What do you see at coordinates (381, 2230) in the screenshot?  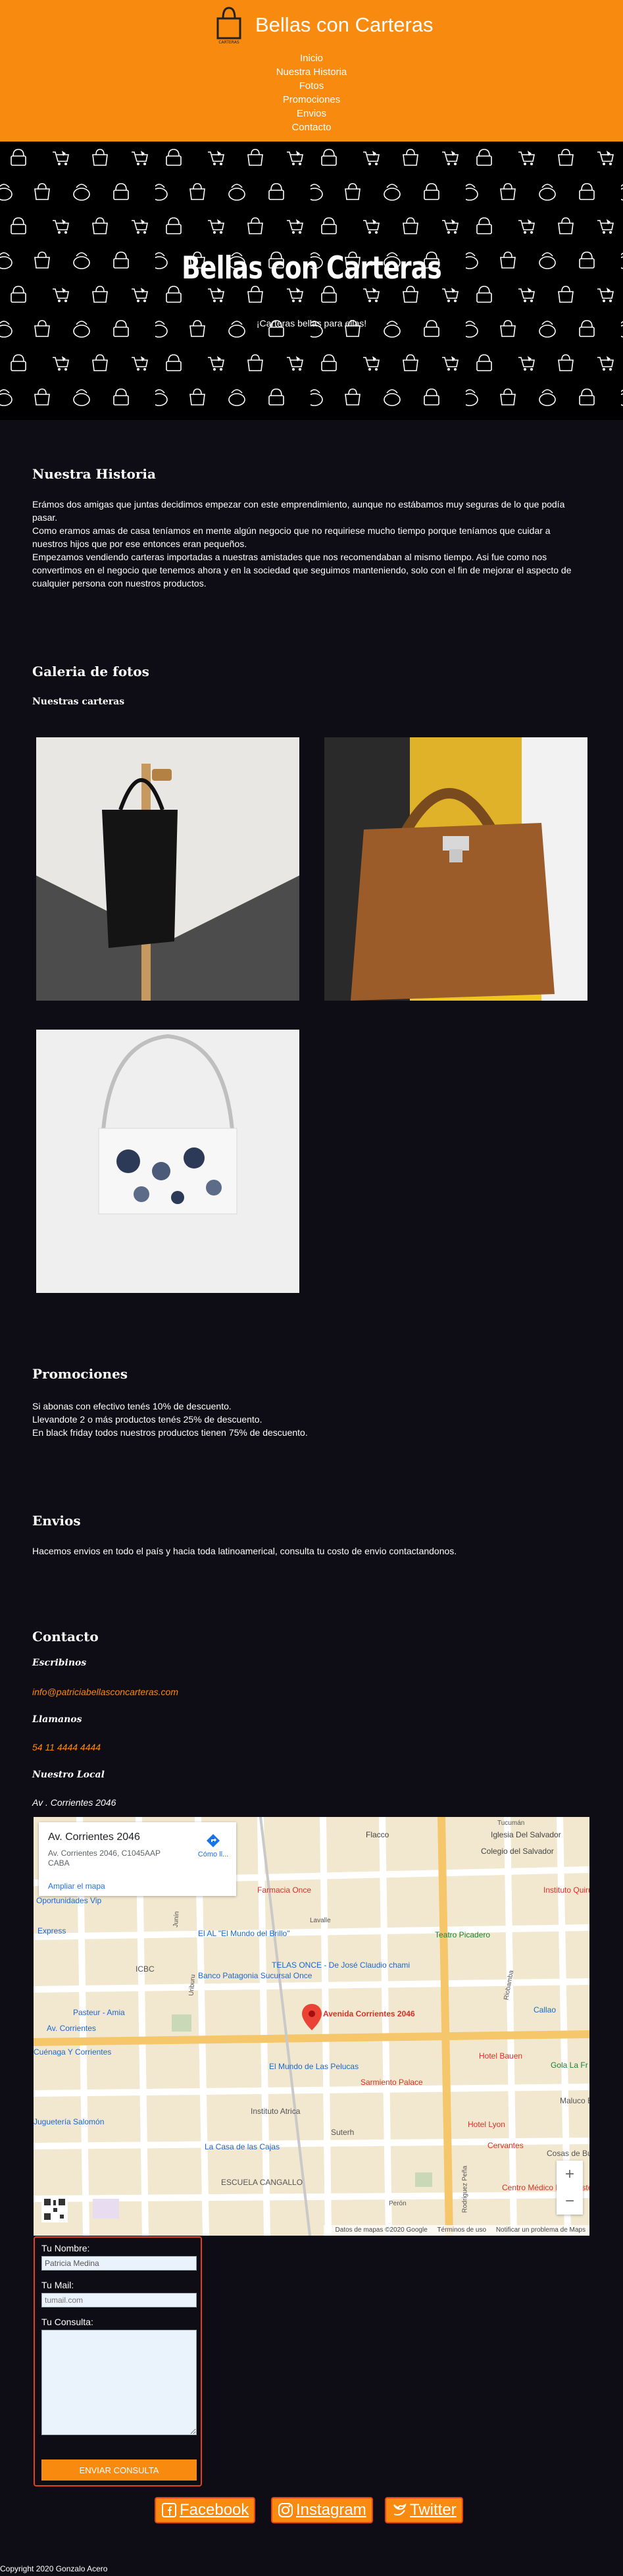 I see `map-data-credit: Datos de mapas ©2020 Google` at bounding box center [381, 2230].